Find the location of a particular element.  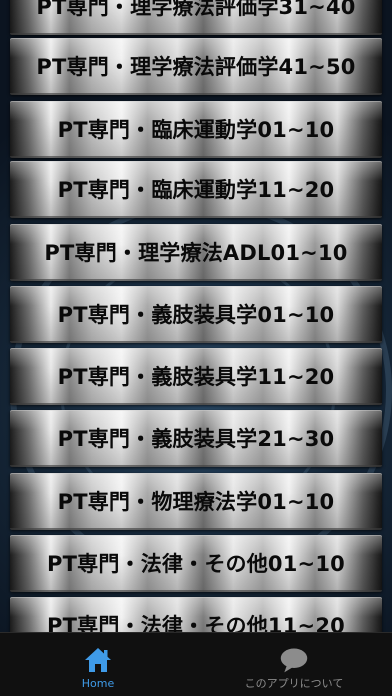

menu-item-label: PT専門・物理療法学01~10 is located at coordinates (196, 502).